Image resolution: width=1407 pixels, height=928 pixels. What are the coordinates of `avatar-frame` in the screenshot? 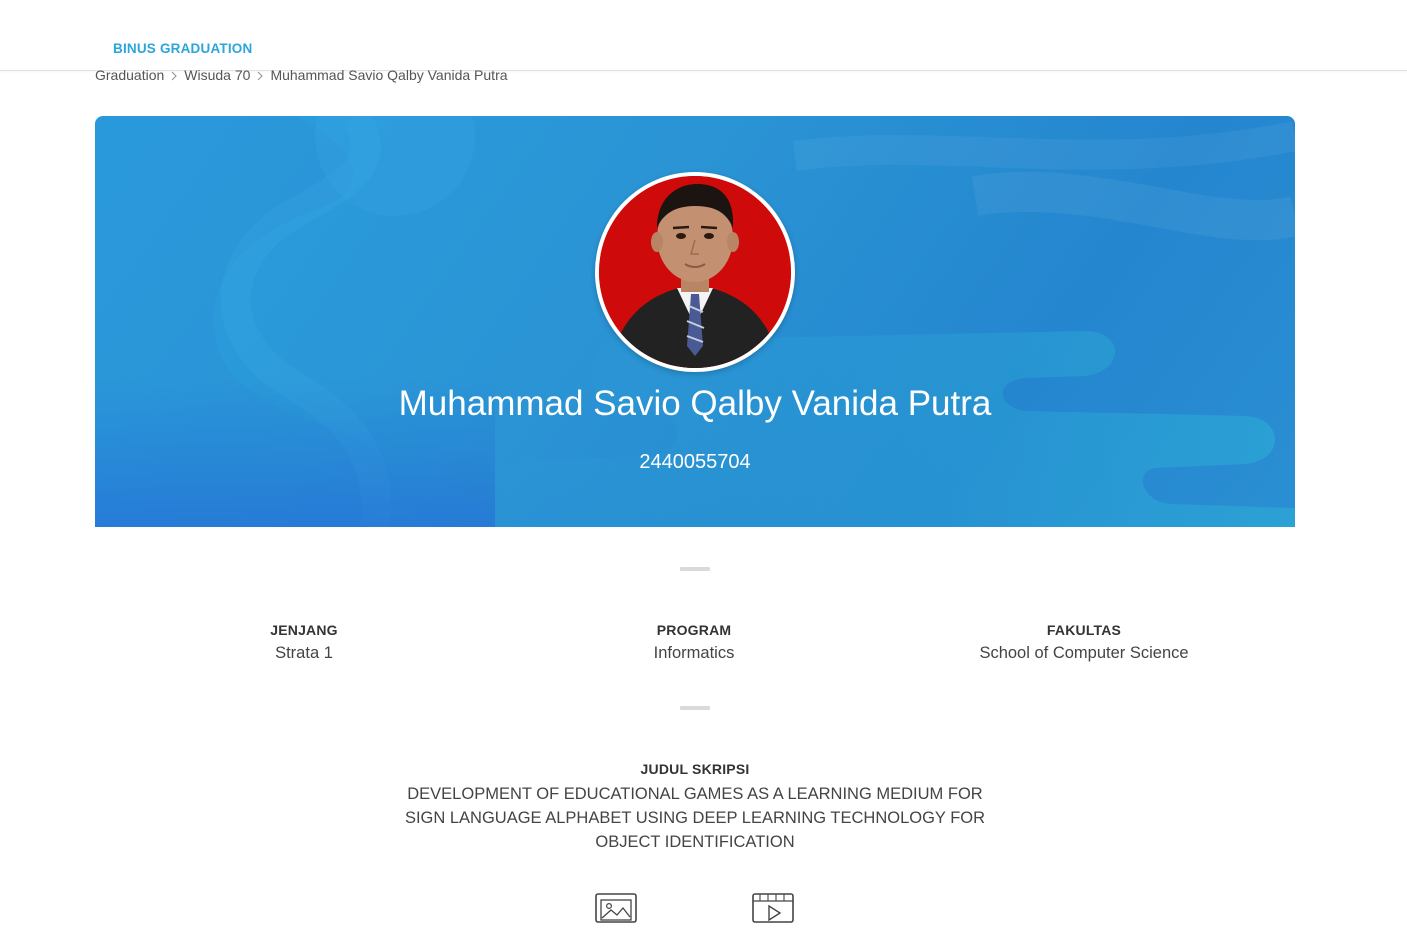 It's located at (695, 272).